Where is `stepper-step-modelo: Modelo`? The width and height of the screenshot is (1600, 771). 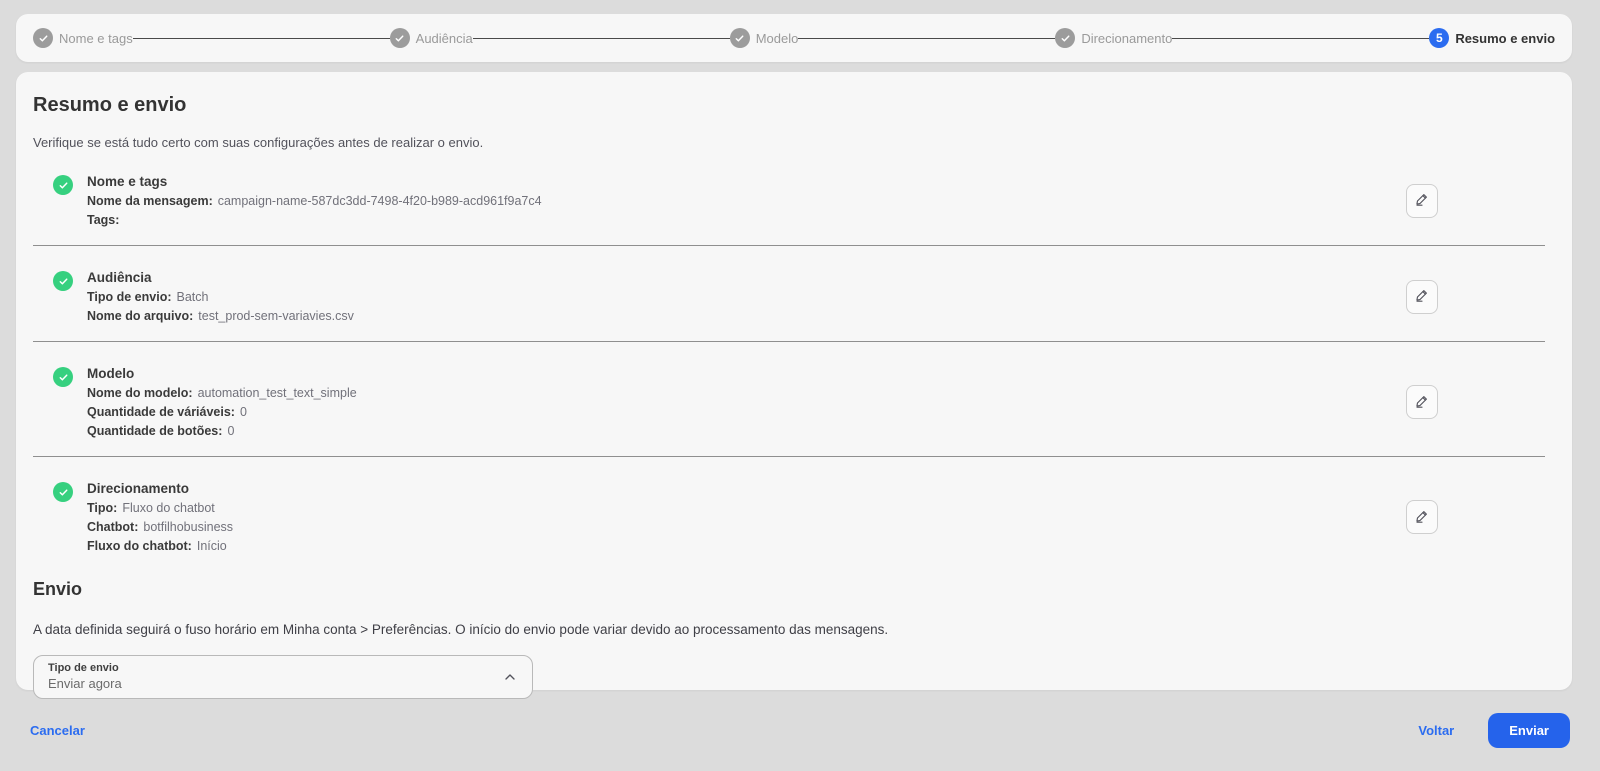 stepper-step-modelo: Modelo is located at coordinates (764, 38).